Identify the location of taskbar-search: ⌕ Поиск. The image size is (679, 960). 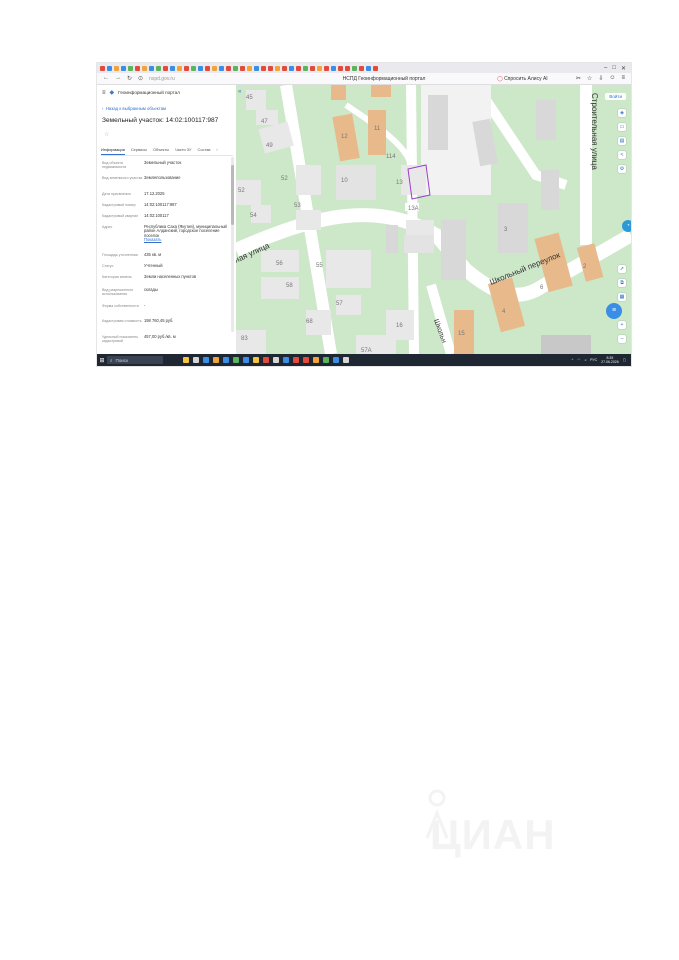
(135, 360).